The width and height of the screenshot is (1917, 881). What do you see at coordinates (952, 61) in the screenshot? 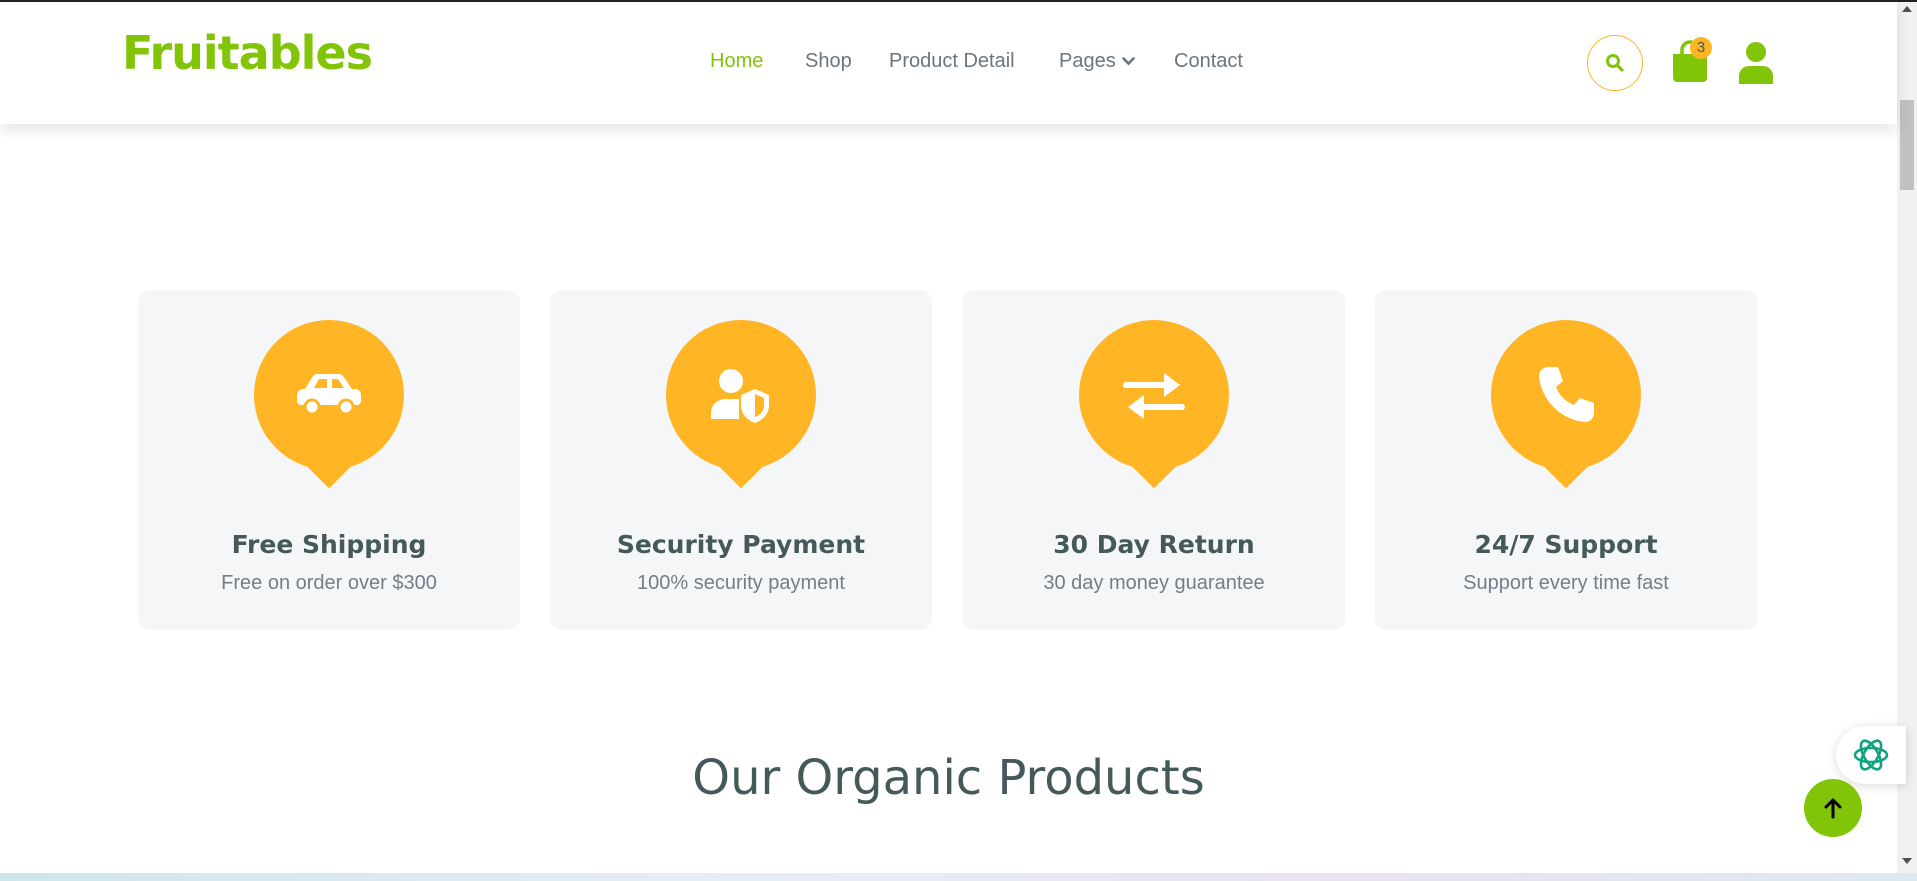
I see `nav-item-product-detail: Product Detail` at bounding box center [952, 61].